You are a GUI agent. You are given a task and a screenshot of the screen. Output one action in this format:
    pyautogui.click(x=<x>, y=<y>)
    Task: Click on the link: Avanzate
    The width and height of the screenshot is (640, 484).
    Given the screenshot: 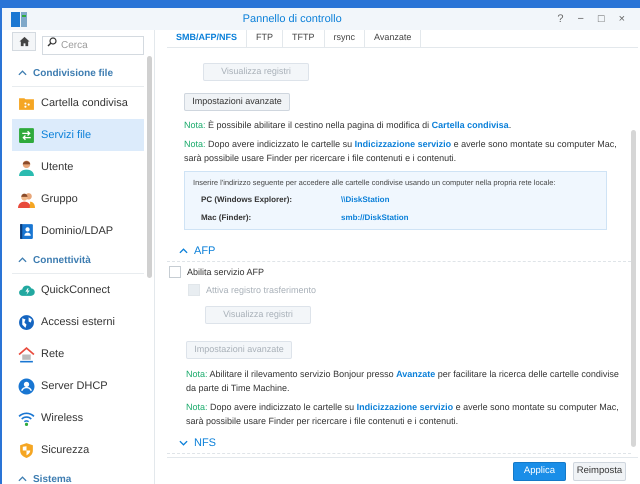 What is the action you would take?
    pyautogui.click(x=416, y=374)
    